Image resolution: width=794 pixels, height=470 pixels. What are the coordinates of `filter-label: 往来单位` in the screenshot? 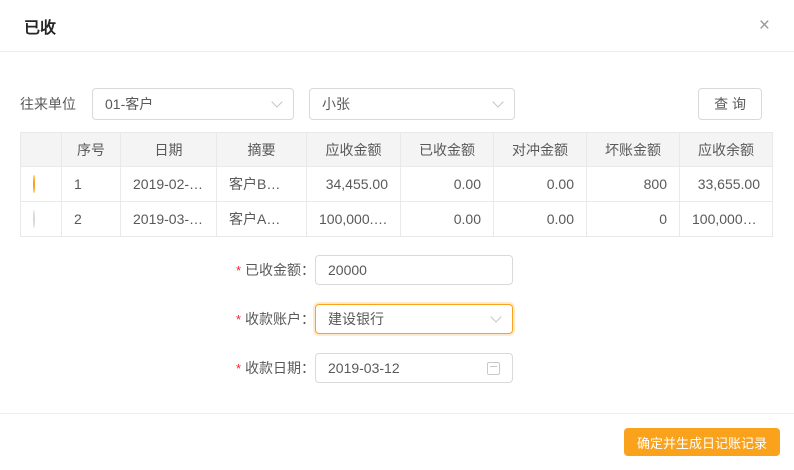 It's located at (48, 104).